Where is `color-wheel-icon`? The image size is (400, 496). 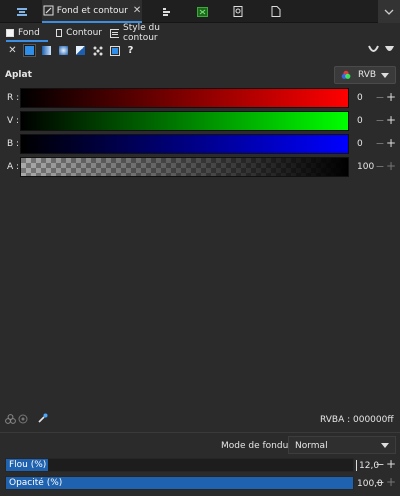
color-wheel-icon is located at coordinates (346, 74).